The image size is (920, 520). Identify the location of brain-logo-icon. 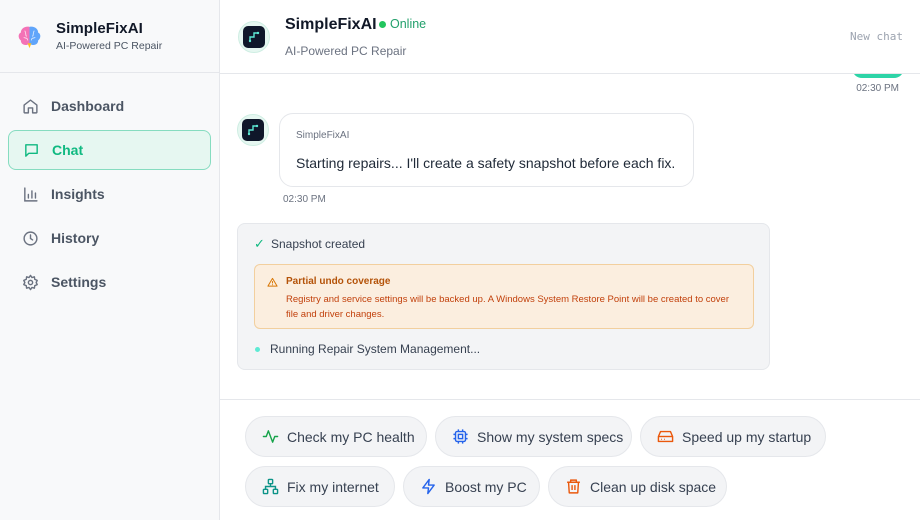
(29, 37).